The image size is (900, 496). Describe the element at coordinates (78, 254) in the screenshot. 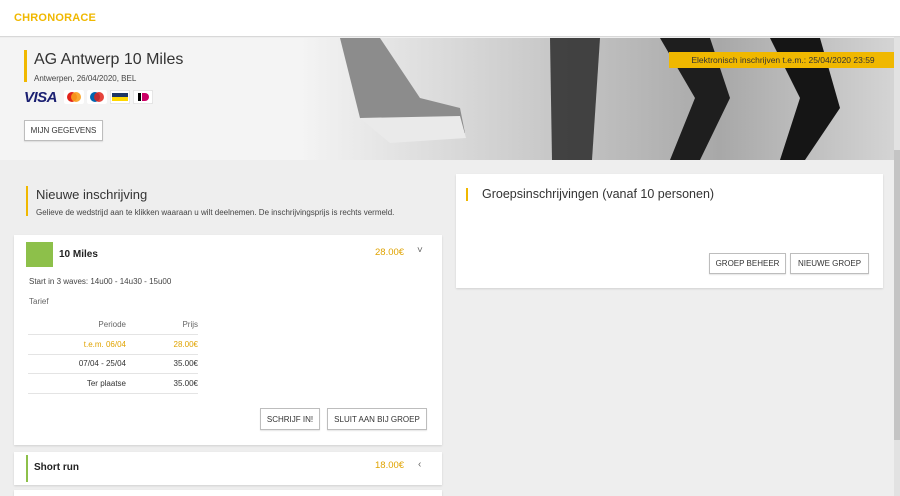

I see `race-name: 10 Miles` at that location.